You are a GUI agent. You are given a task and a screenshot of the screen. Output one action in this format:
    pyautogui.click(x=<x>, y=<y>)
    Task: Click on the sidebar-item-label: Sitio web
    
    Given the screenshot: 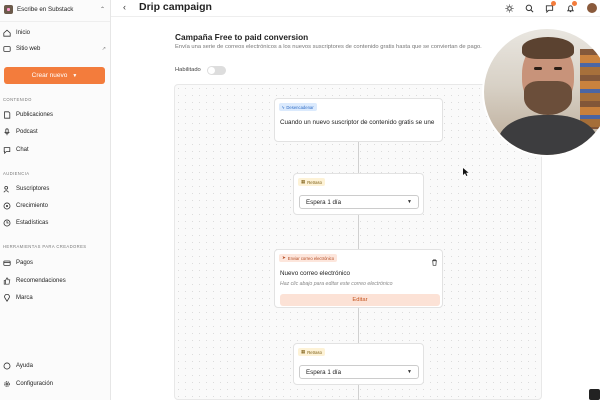 What is the action you would take?
    pyautogui.click(x=28, y=49)
    